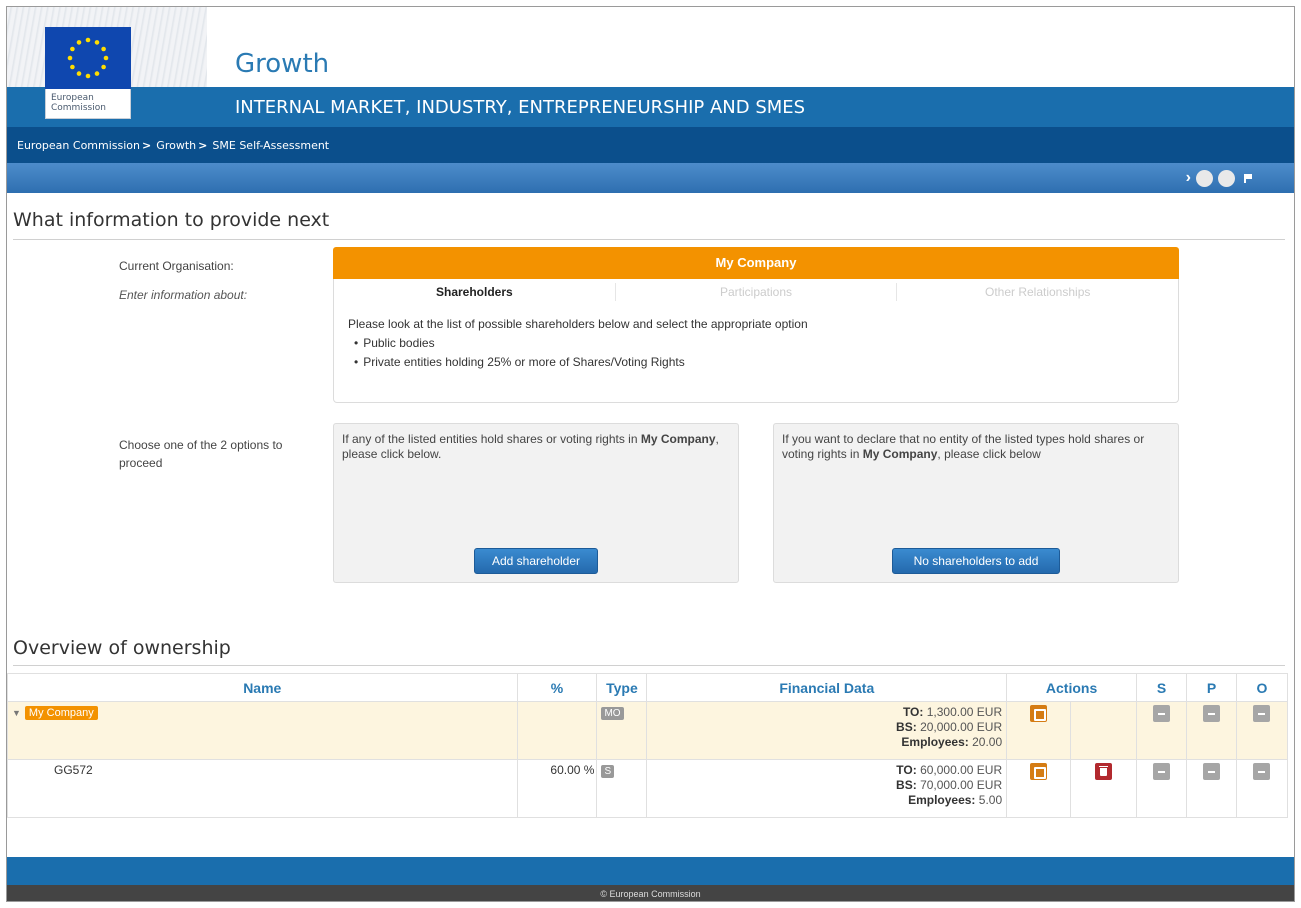 This screenshot has height=908, width=1301. What do you see at coordinates (1188, 178) in the screenshot?
I see `chevron-right-icon: ›` at bounding box center [1188, 178].